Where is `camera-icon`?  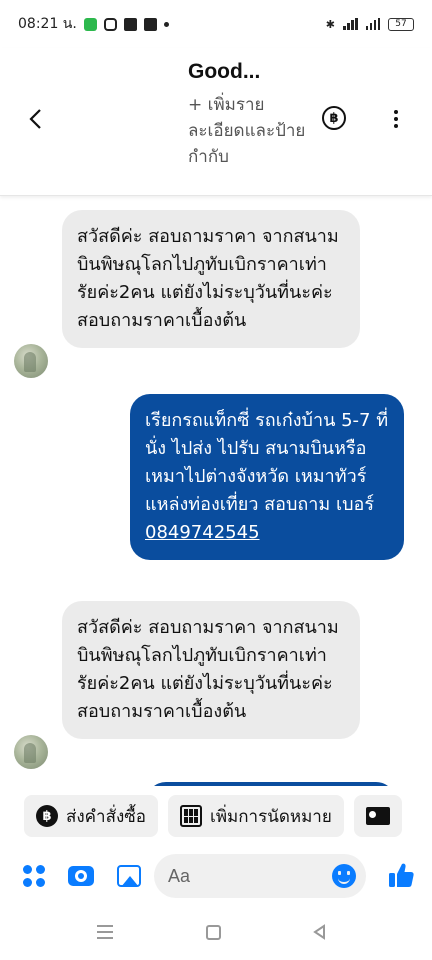
camera-icon is located at coordinates (81, 876).